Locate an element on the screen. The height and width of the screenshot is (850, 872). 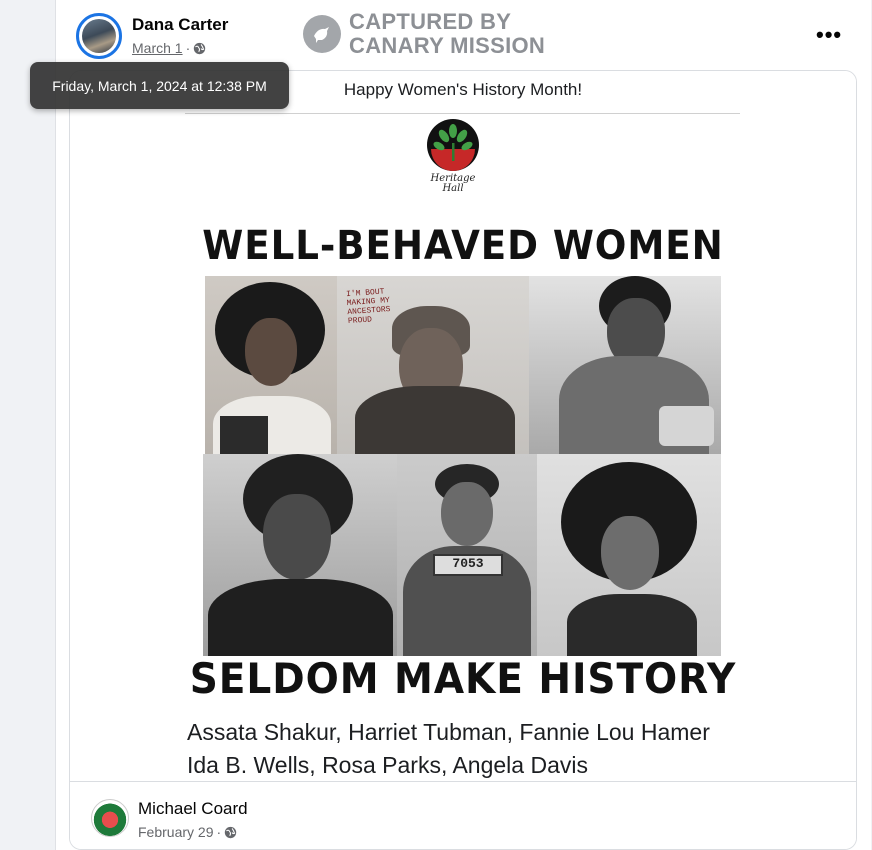
date-tooltip: Friday, March 1, 2024 at 12:38 PM is located at coordinates (159, 85).